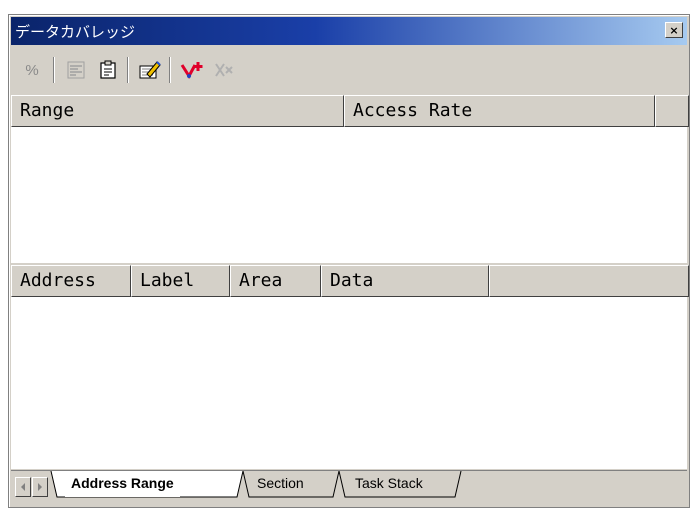 This screenshot has height=514, width=696. What do you see at coordinates (405, 281) in the screenshot?
I see `column-header-data: Data` at bounding box center [405, 281].